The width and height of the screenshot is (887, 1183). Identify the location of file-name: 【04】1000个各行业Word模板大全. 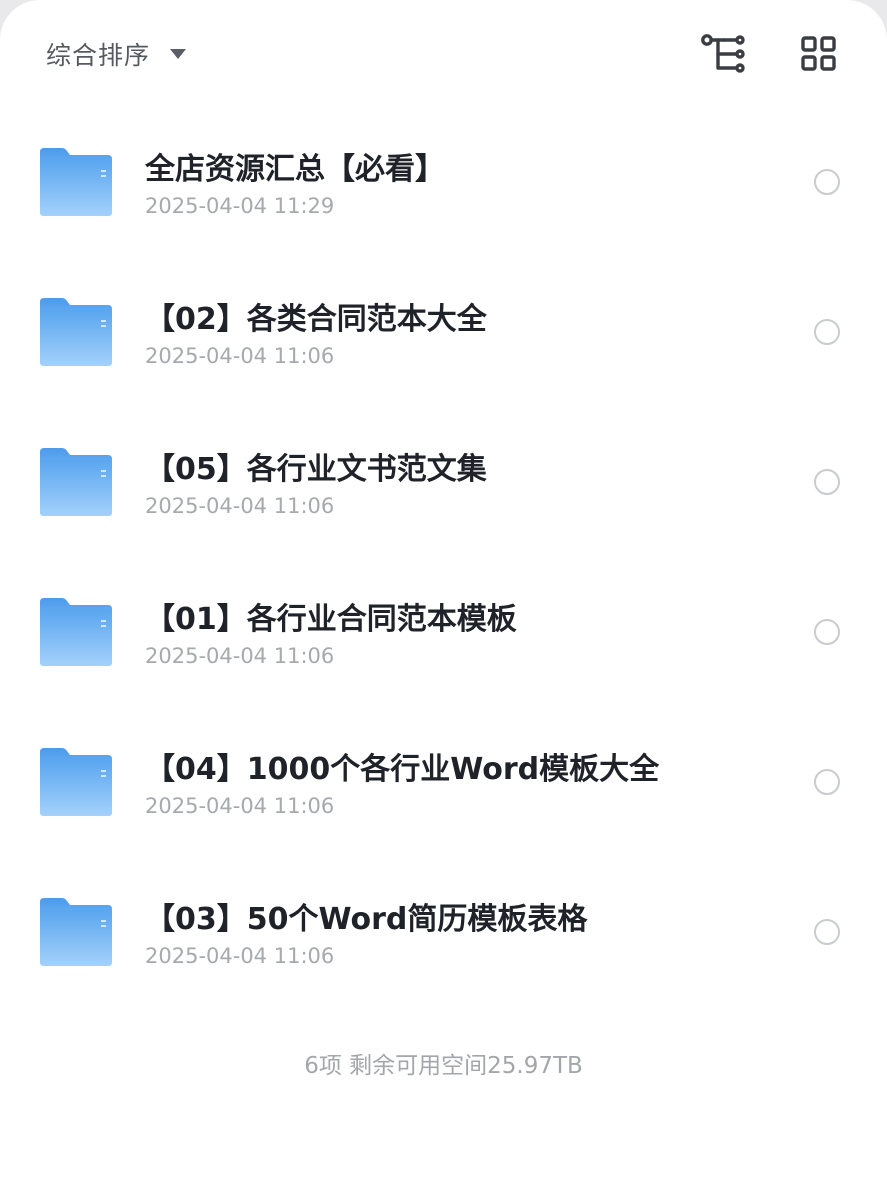
(402, 769).